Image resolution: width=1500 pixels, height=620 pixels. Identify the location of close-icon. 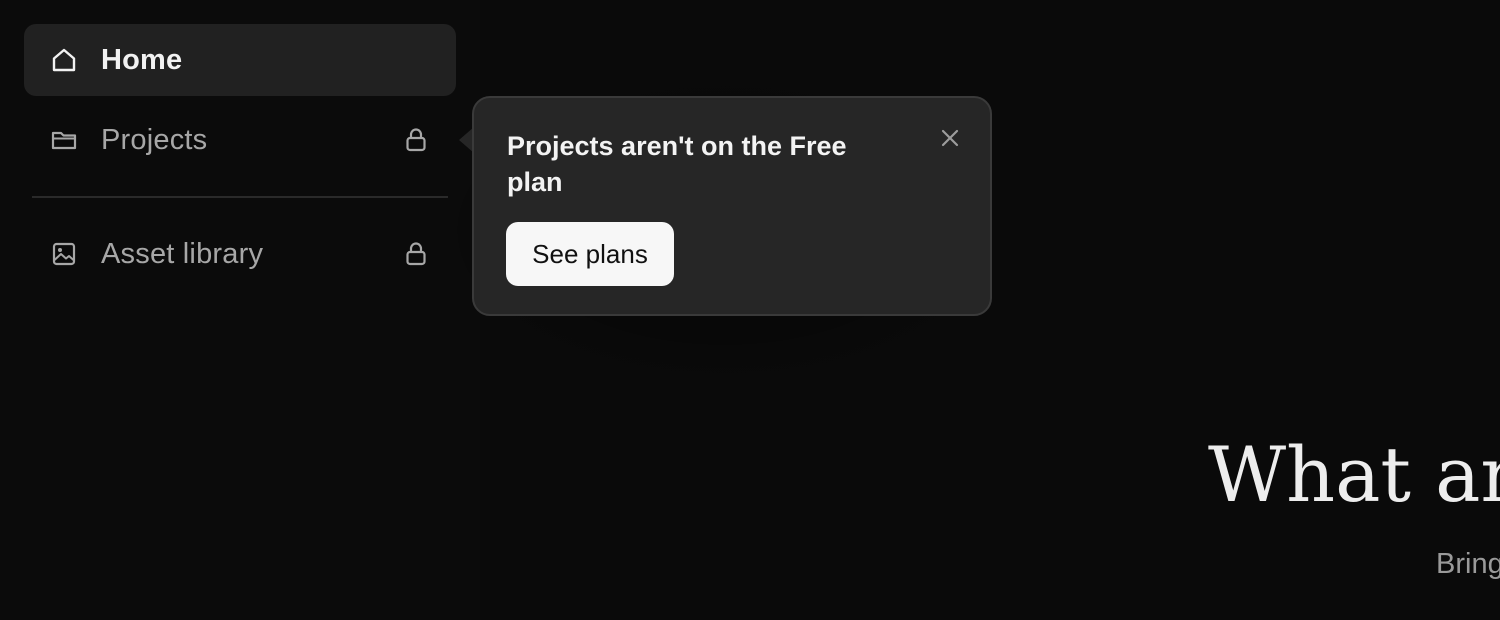
(950, 138).